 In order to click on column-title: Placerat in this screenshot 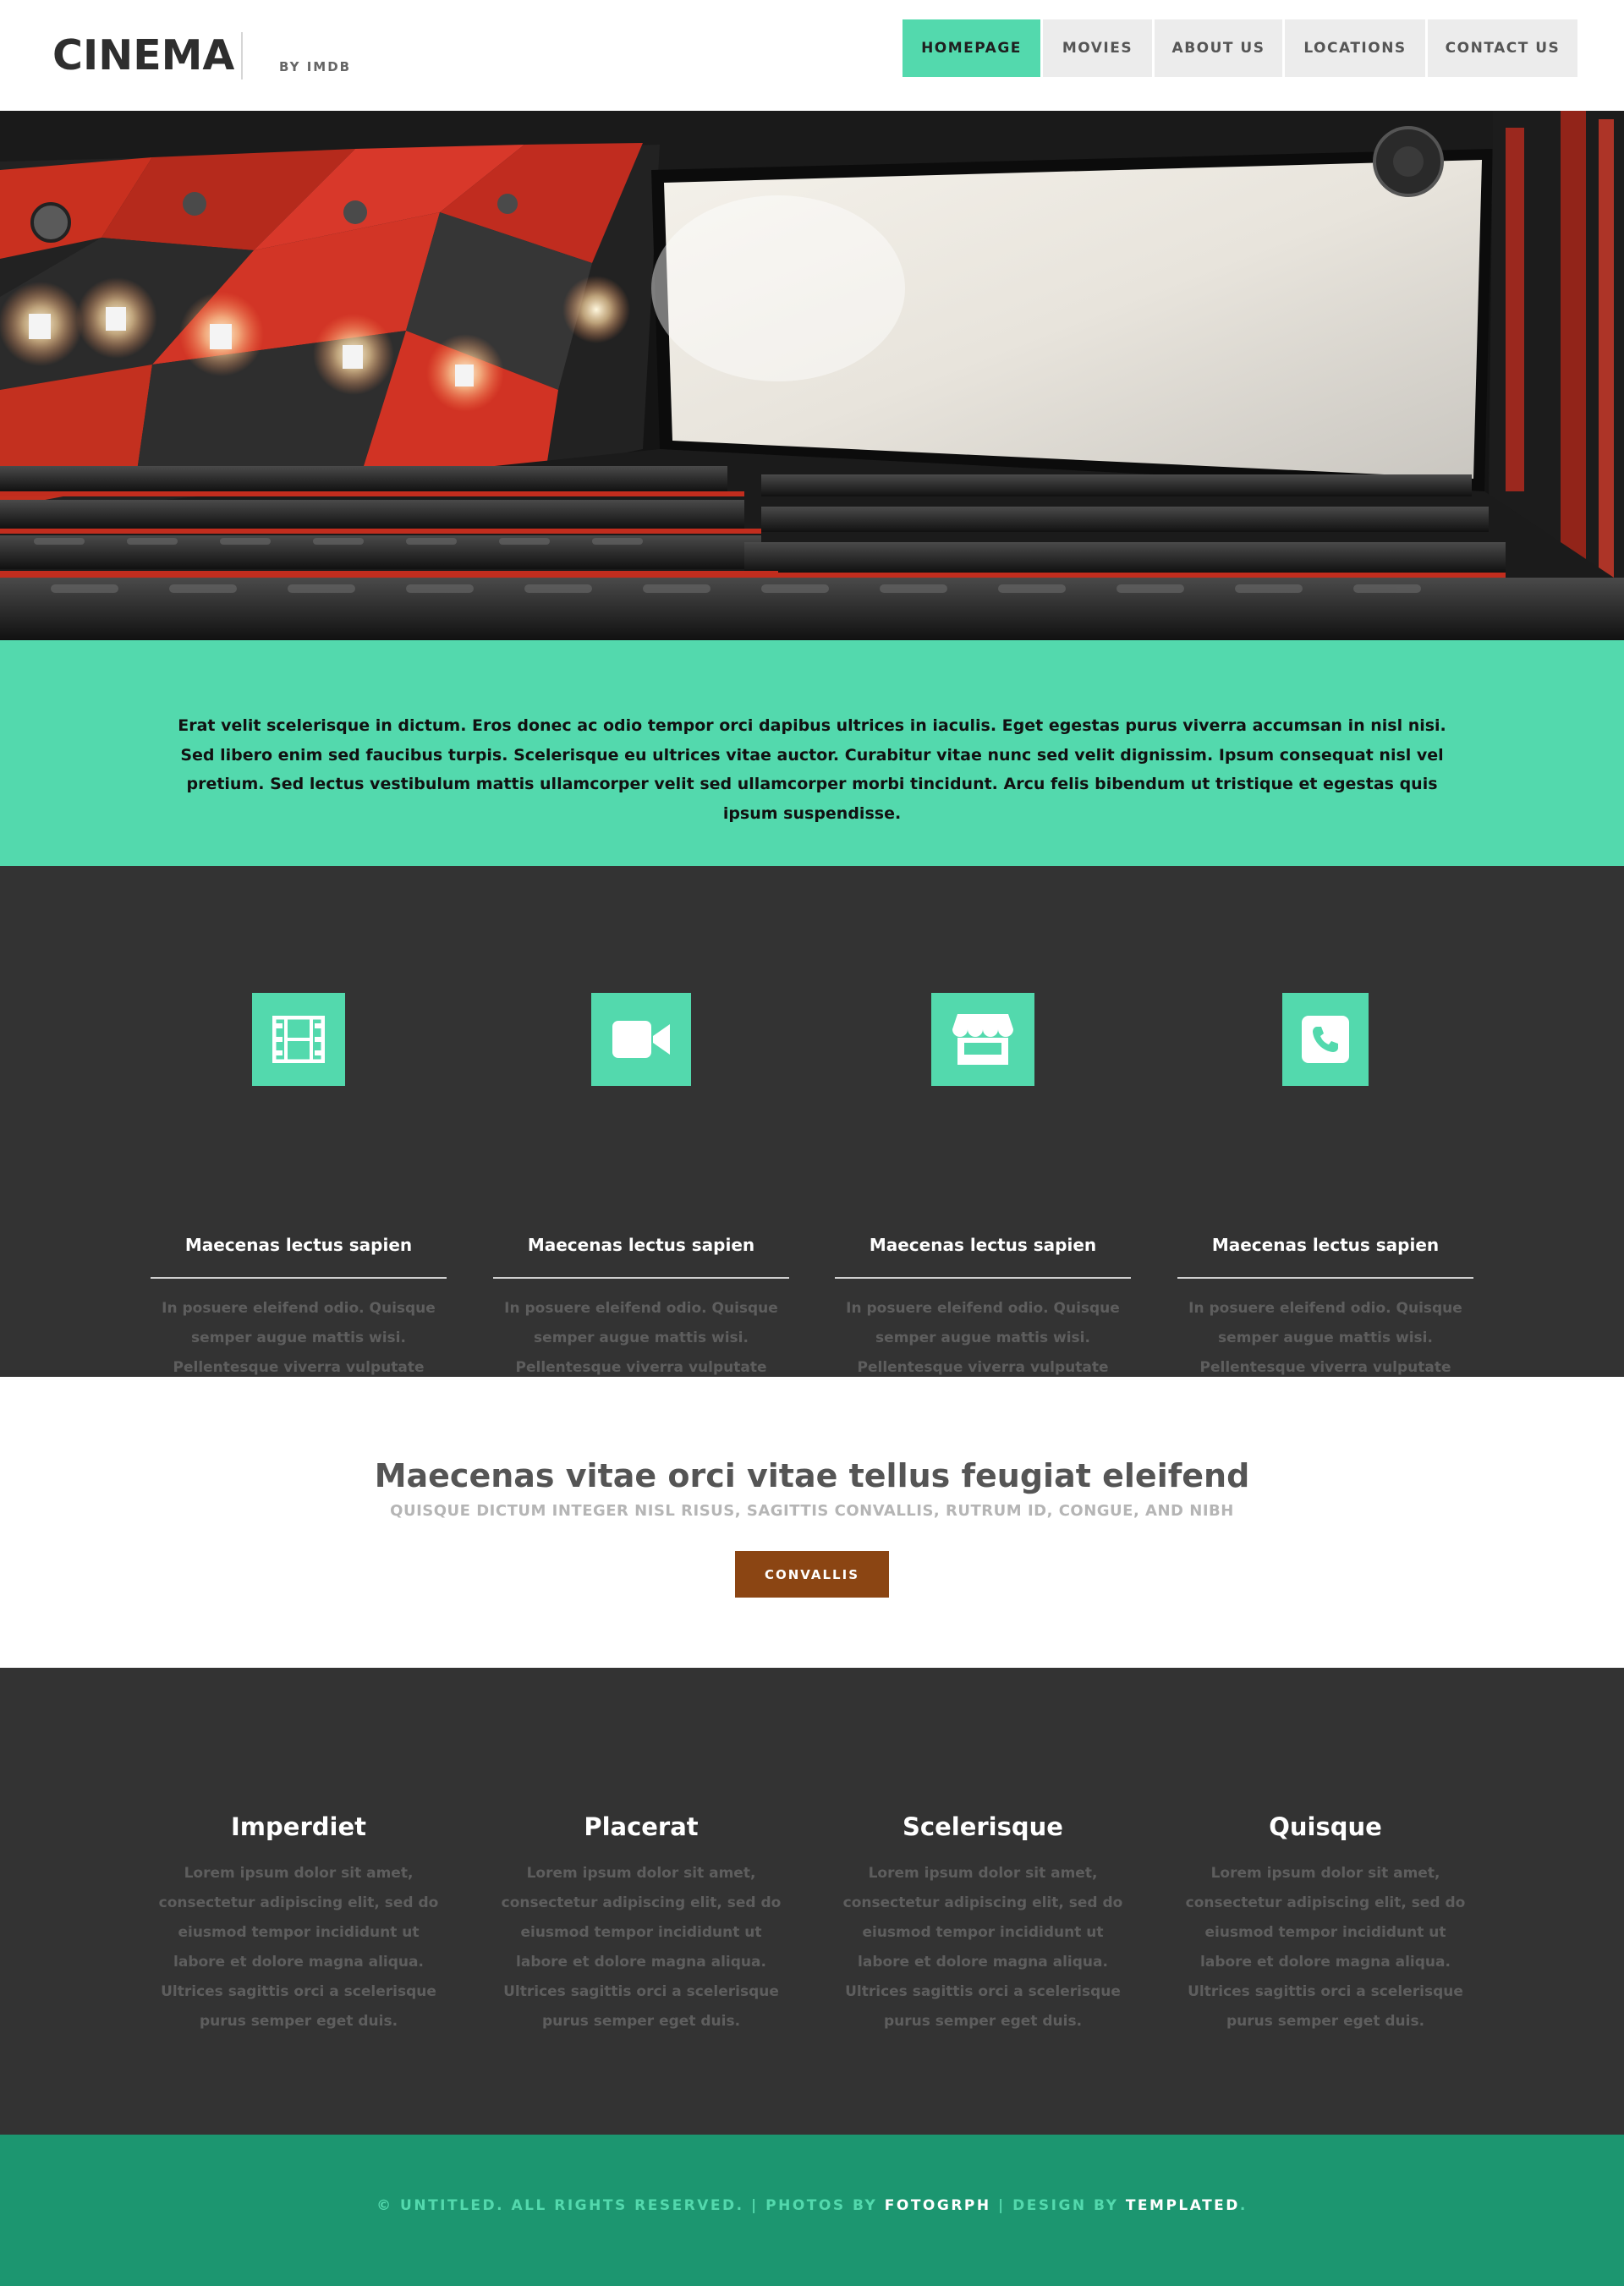, I will do `click(642, 1826)`.